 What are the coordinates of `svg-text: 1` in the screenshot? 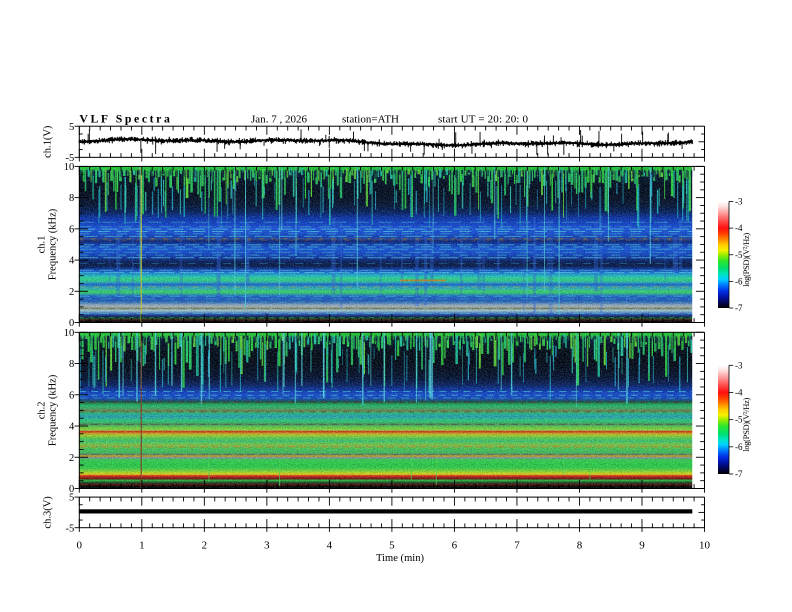 It's located at (142, 545).